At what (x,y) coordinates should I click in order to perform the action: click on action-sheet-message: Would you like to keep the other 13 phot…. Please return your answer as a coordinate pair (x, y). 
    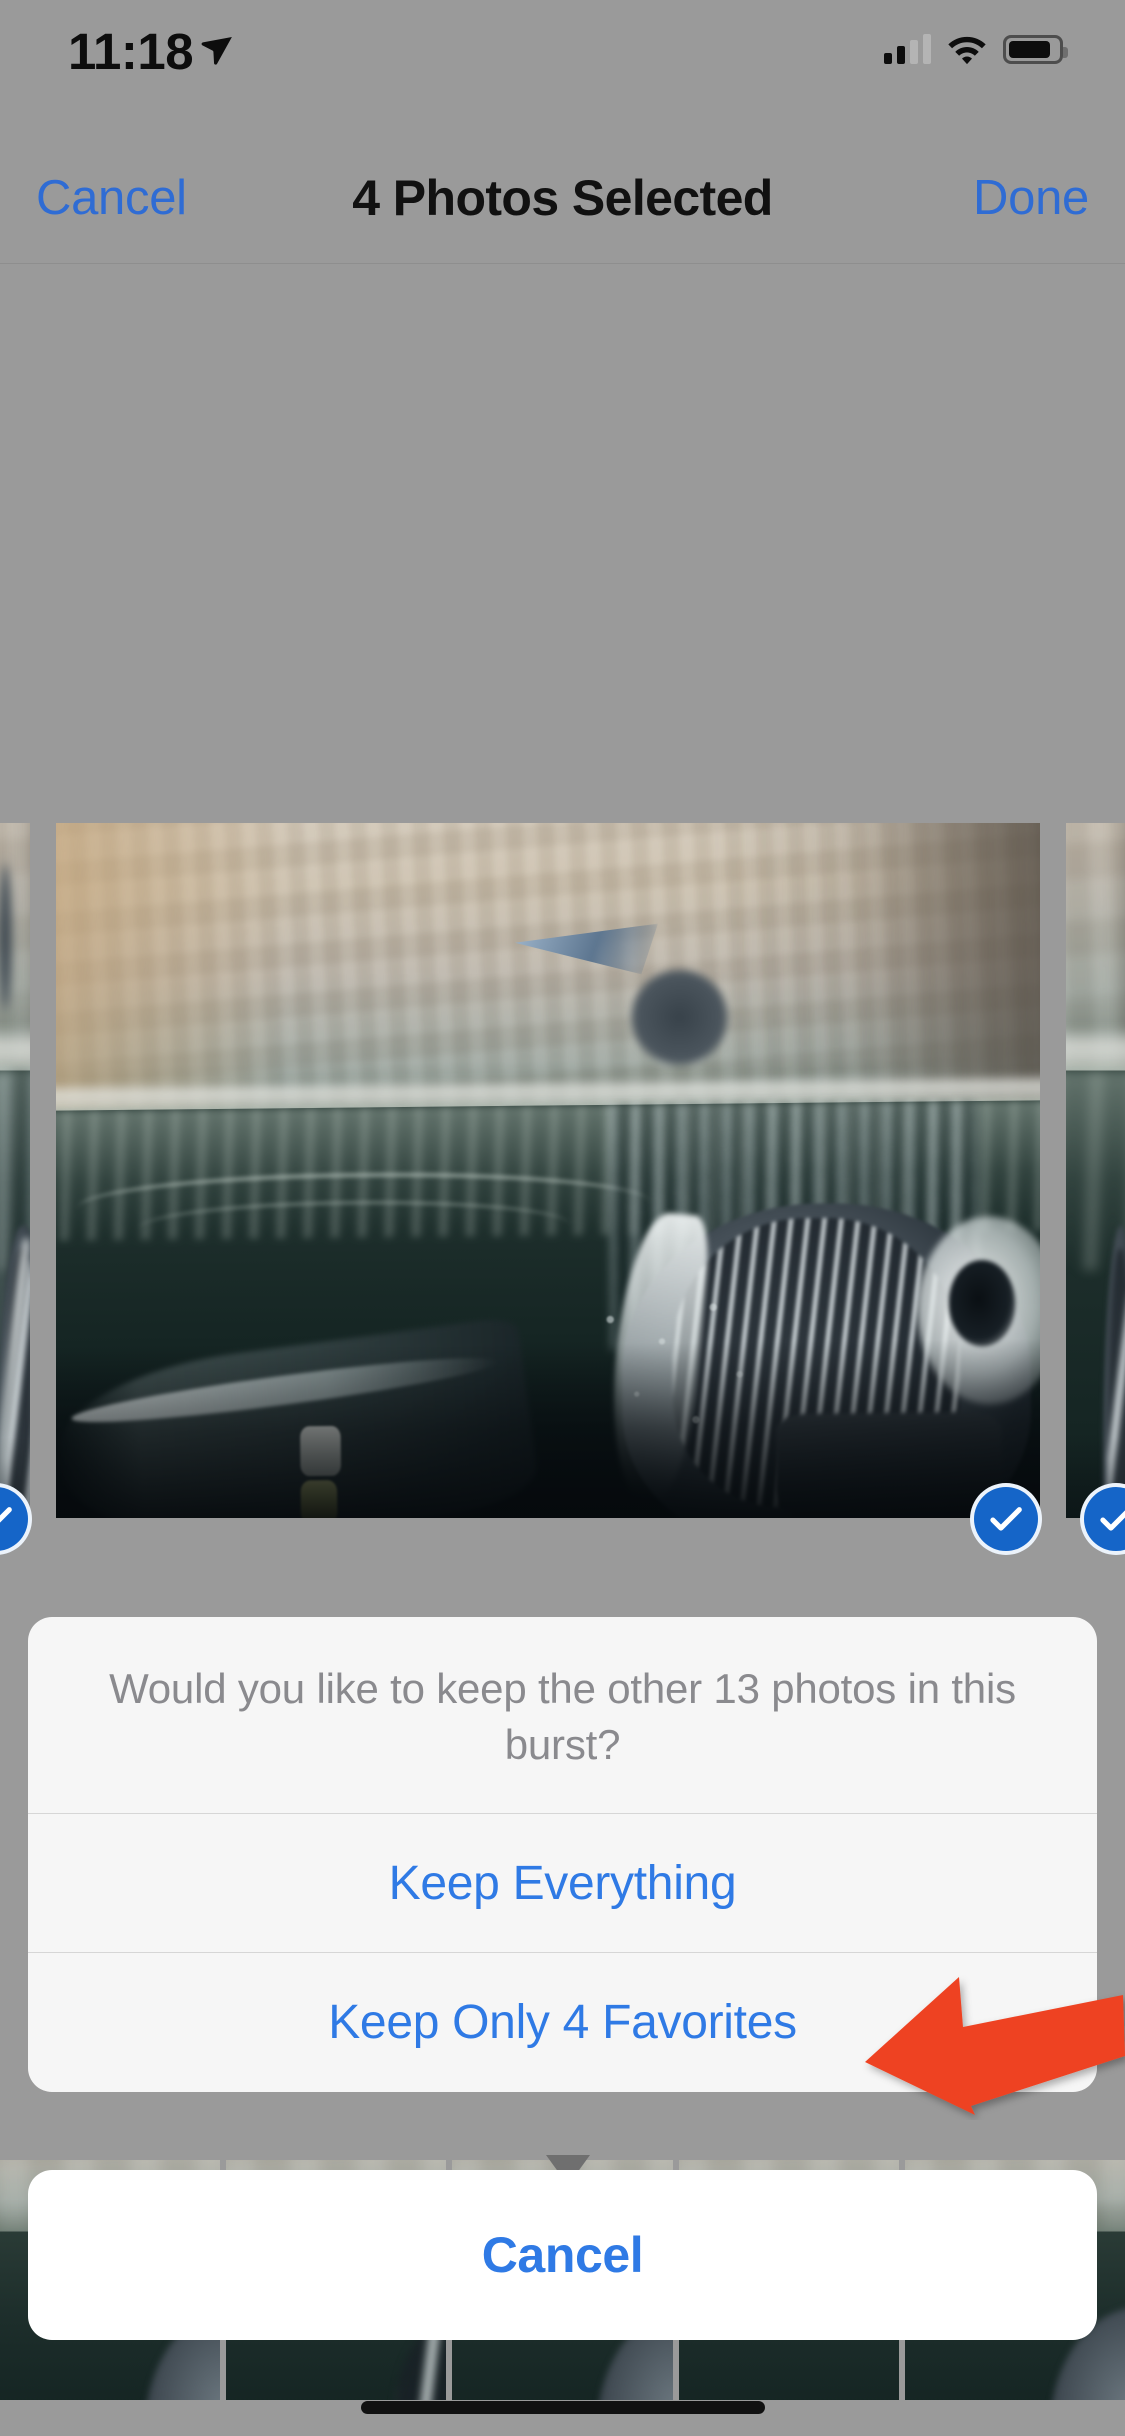
    Looking at the image, I should click on (562, 1716).